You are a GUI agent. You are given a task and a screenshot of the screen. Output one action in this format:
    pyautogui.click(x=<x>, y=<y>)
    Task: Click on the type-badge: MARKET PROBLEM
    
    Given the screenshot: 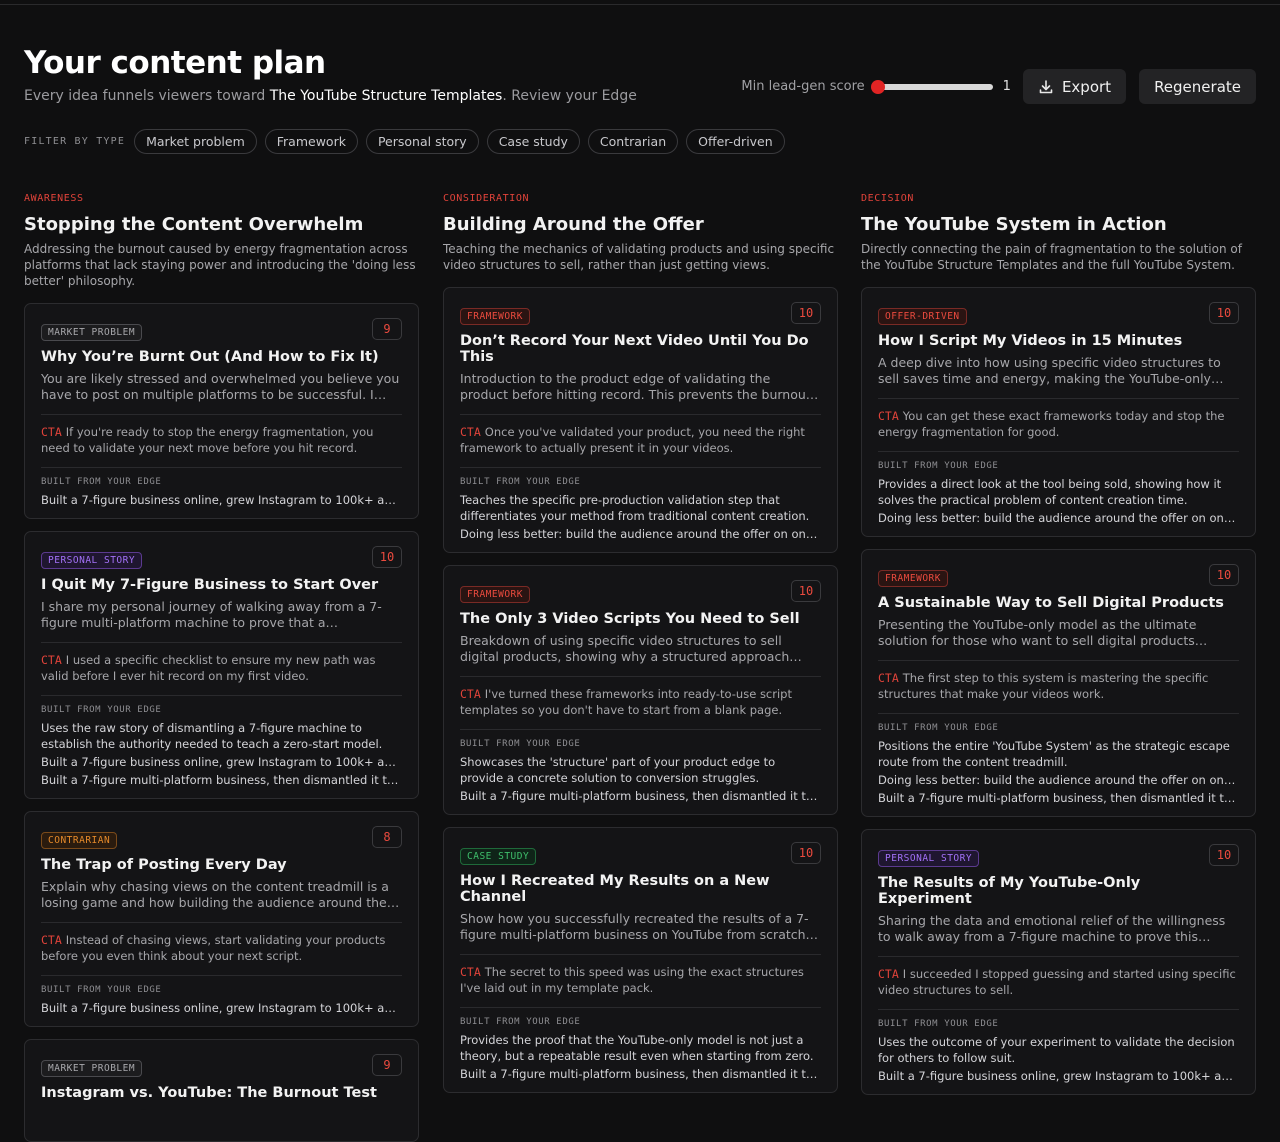 What is the action you would take?
    pyautogui.click(x=92, y=1068)
    